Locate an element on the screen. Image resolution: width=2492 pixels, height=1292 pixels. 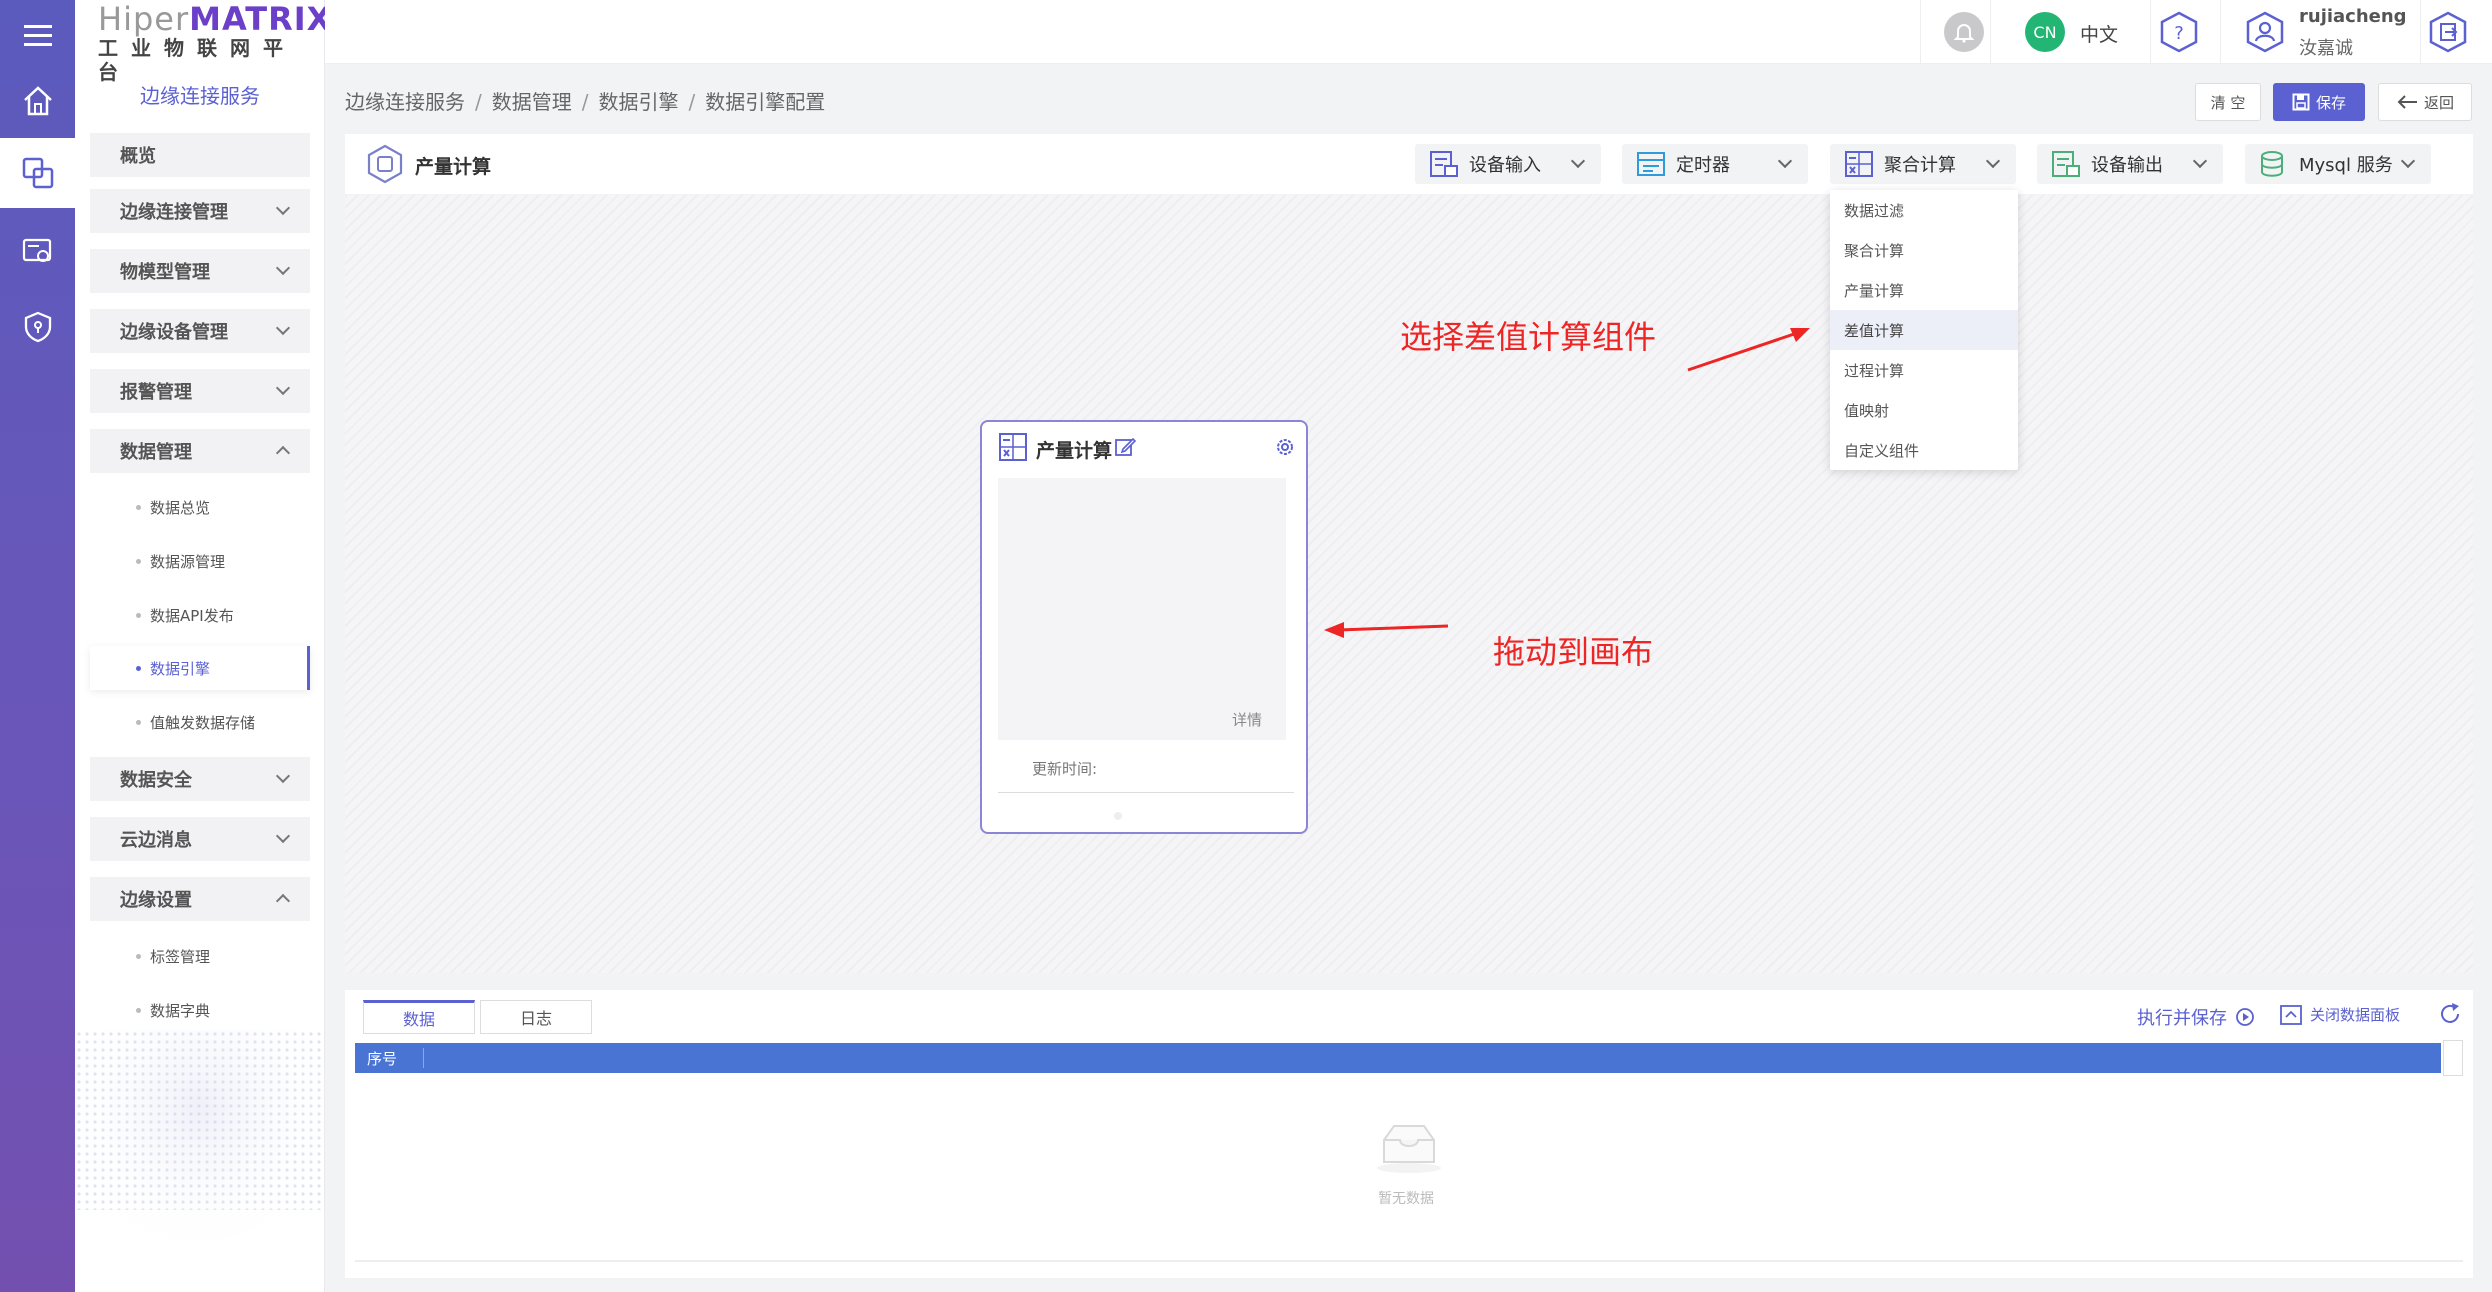
column-divider is located at coordinates (423, 1058).